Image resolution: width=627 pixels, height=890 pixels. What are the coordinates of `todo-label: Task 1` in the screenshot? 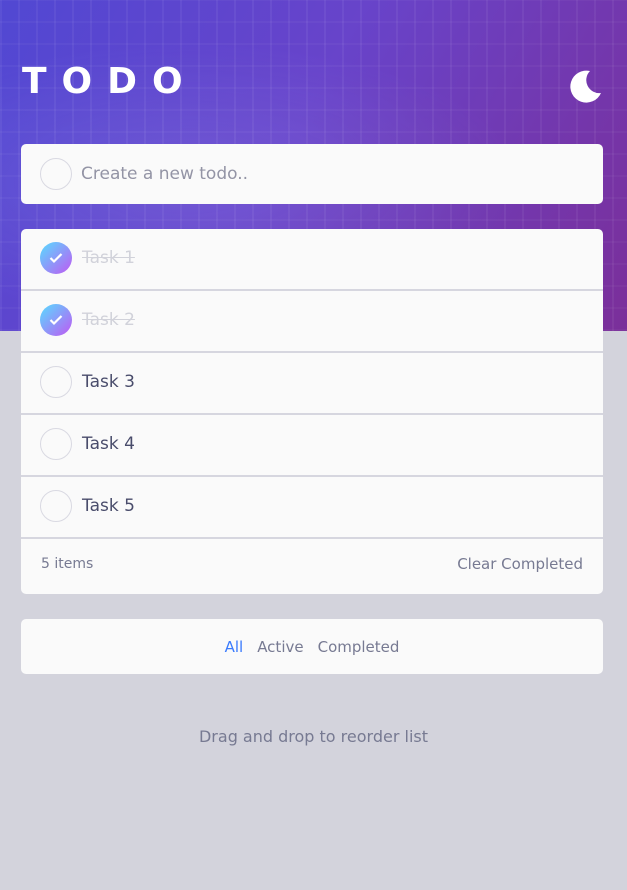 It's located at (108, 258).